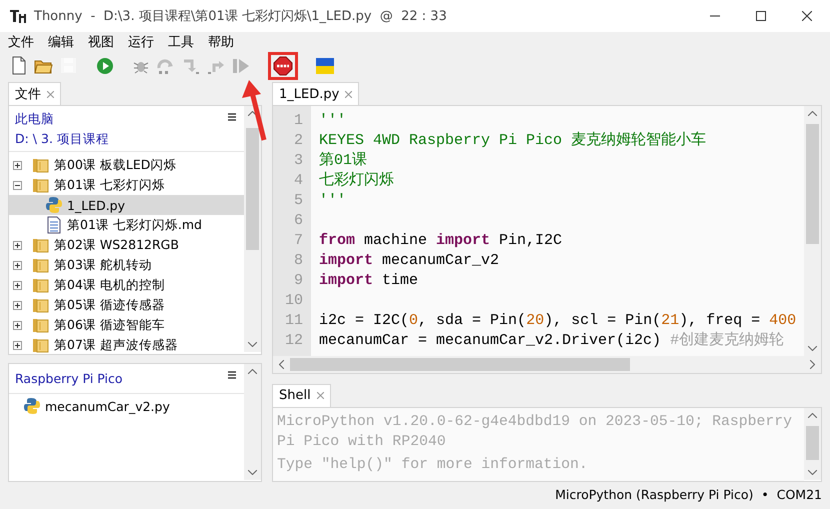 This screenshot has width=830, height=509. I want to click on tree-item: 第01课 七彩灯闪烁.md, so click(126, 225).